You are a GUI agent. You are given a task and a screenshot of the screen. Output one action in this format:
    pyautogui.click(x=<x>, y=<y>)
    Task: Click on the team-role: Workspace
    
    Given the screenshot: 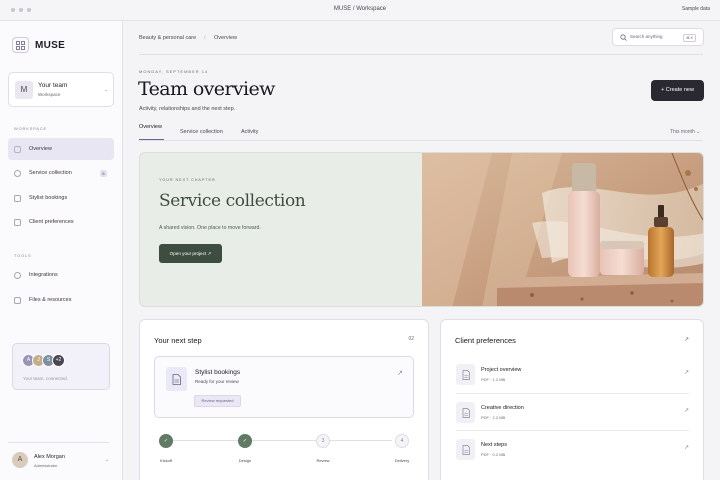 What is the action you would take?
    pyautogui.click(x=49, y=94)
    